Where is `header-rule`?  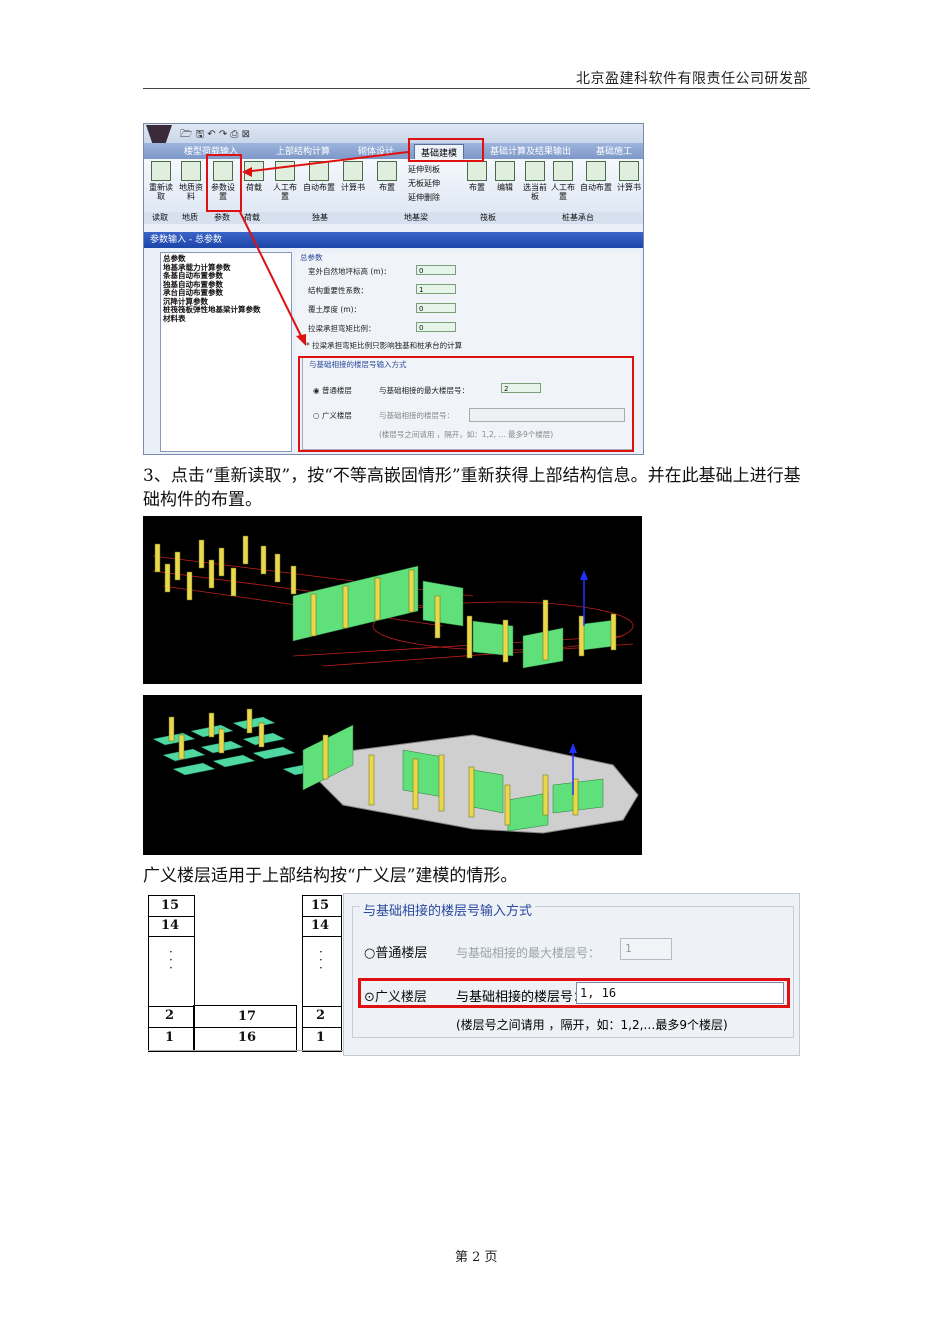
header-rule is located at coordinates (476, 88).